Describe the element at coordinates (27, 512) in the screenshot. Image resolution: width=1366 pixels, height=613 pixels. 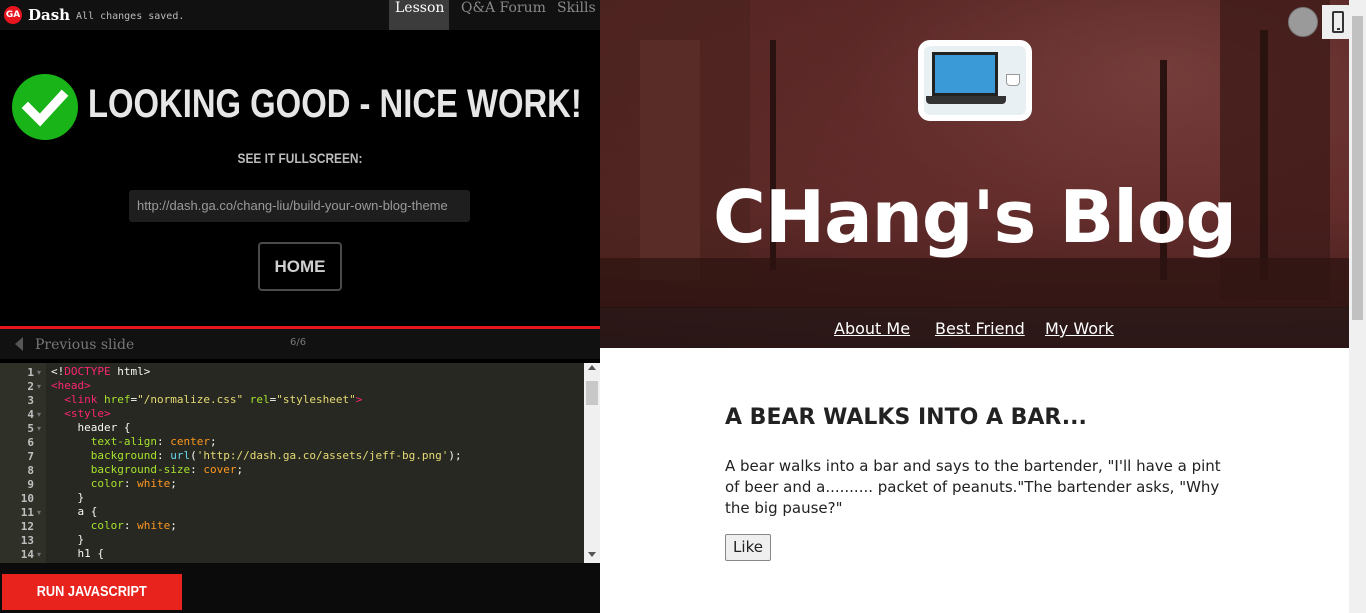
I see `line-number: 11` at that location.